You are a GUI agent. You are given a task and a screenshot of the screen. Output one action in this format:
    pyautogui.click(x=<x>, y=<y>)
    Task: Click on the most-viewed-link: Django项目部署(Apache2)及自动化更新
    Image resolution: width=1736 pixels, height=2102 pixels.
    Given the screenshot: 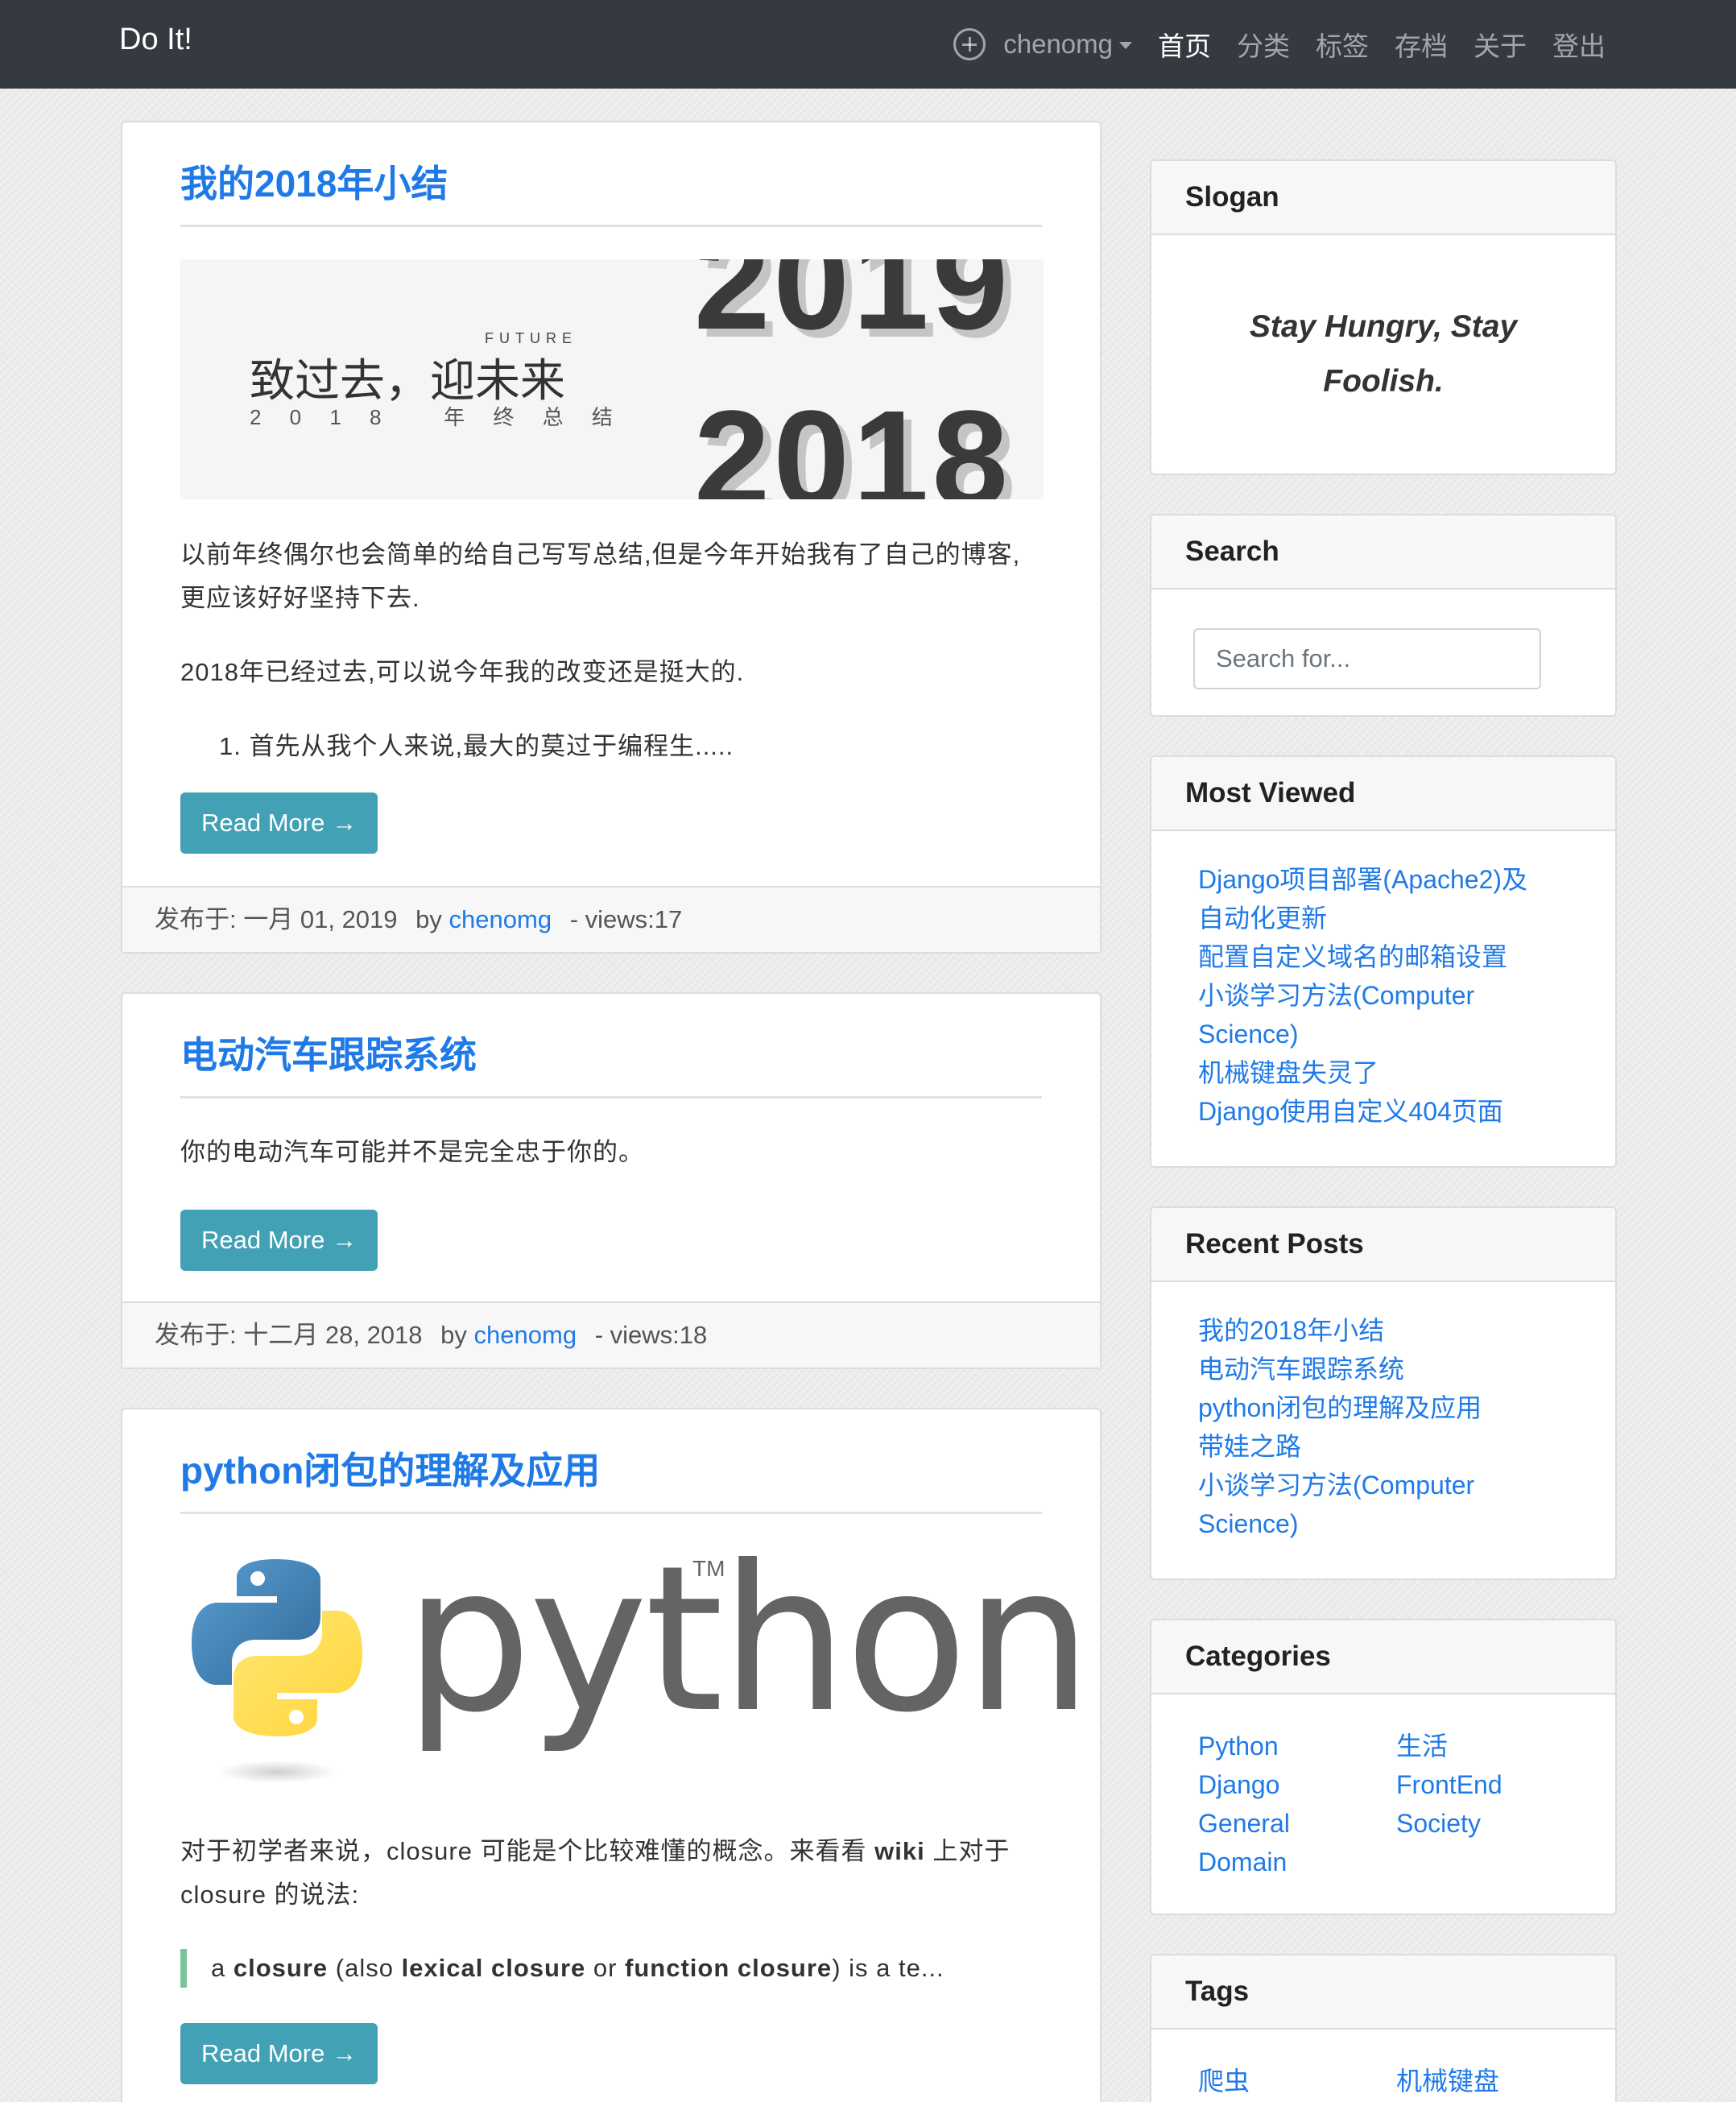 What is the action you would take?
    pyautogui.click(x=1374, y=898)
    